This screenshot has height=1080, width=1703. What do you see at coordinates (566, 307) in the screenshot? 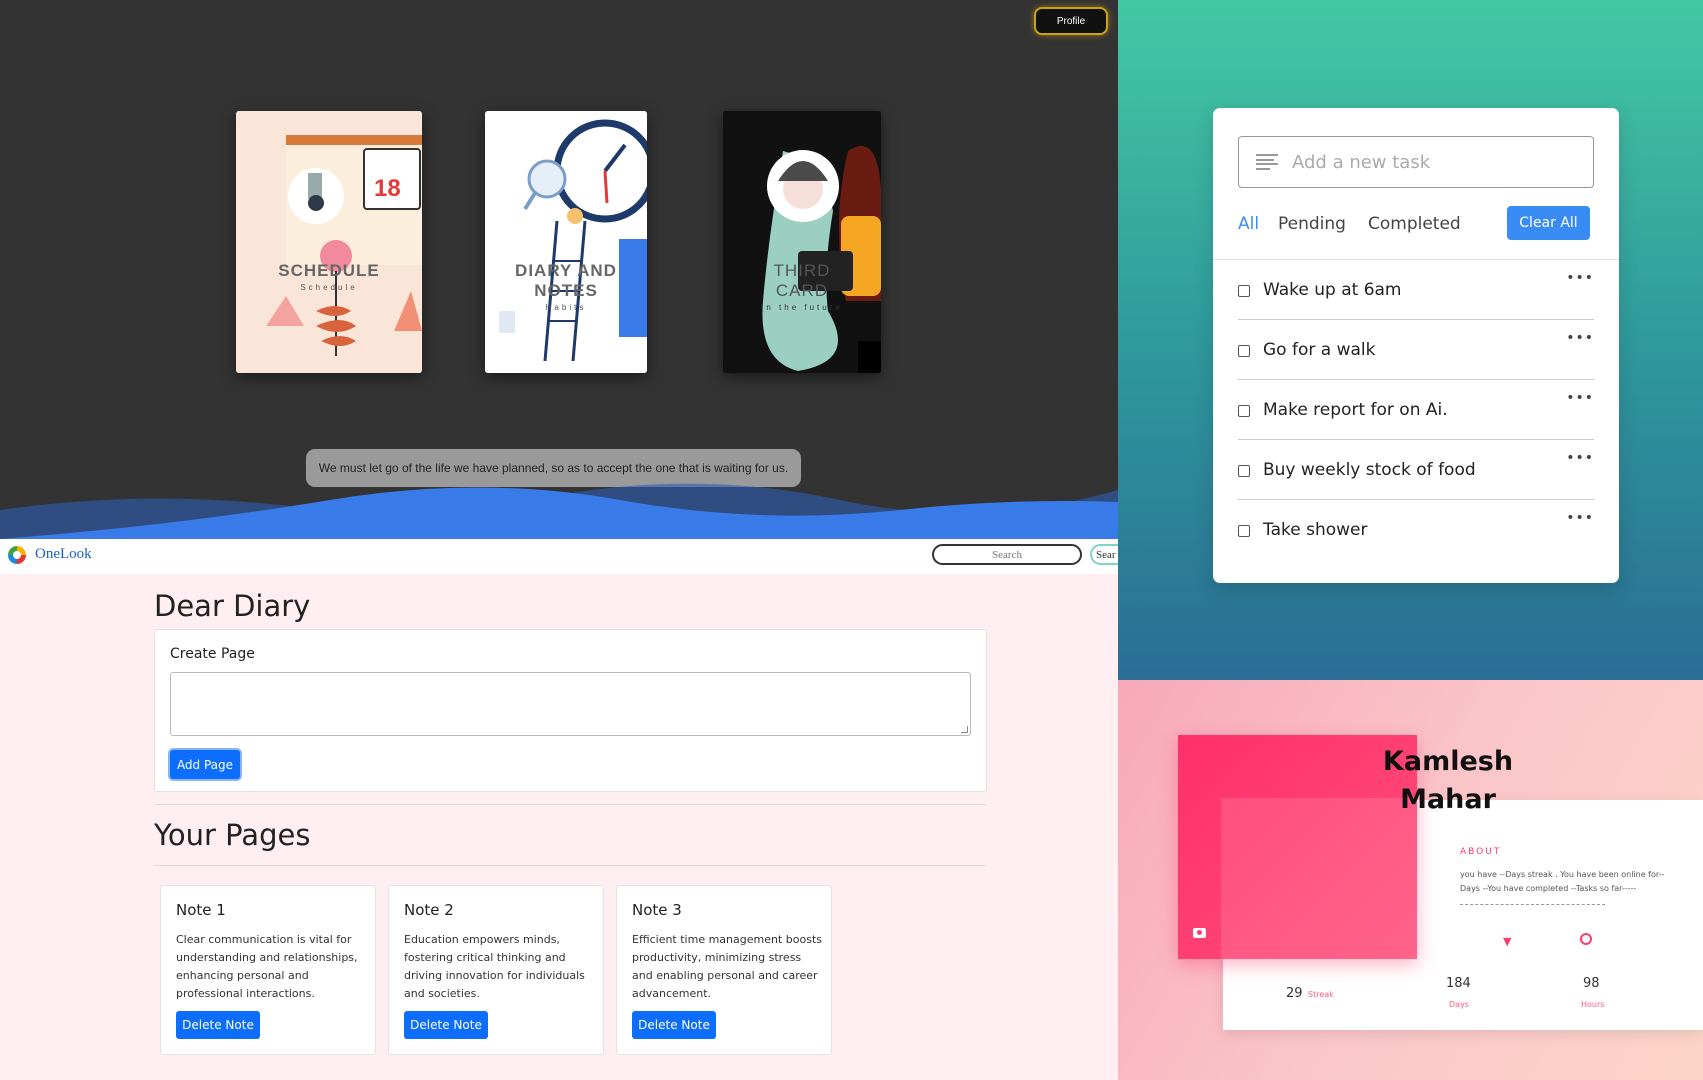
I see `card-subtitle: Habits` at bounding box center [566, 307].